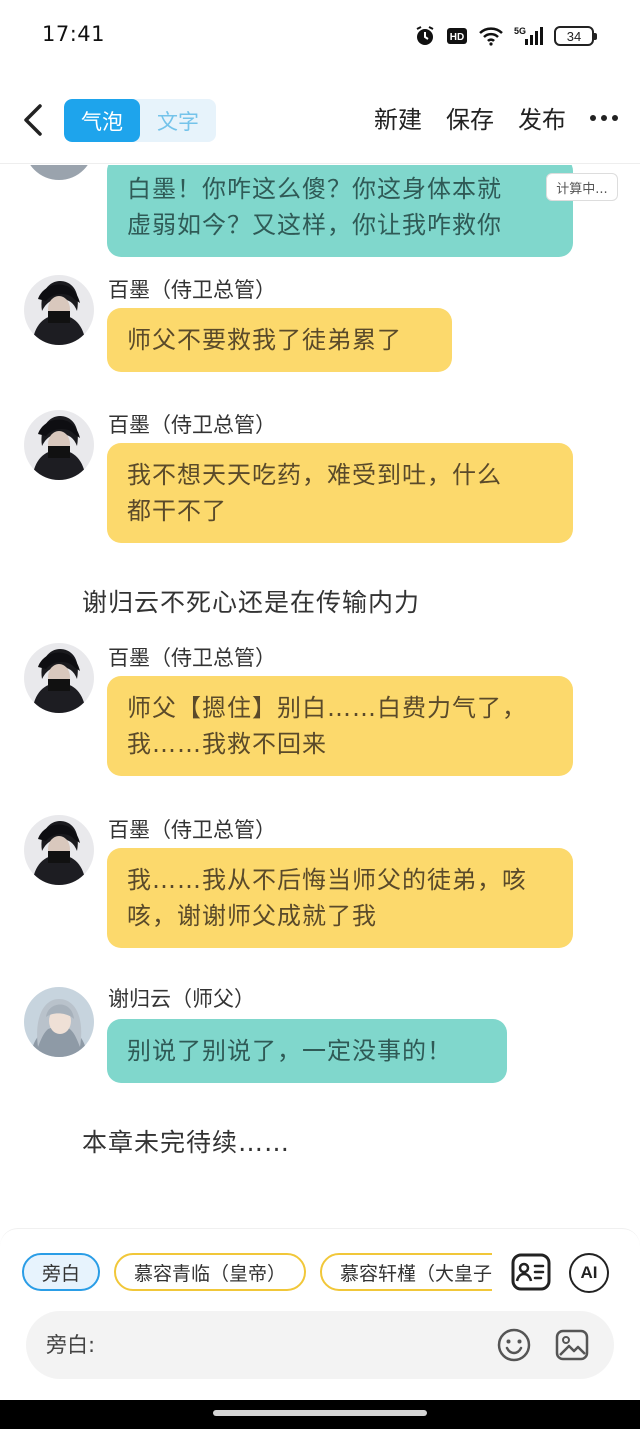 This screenshot has width=640, height=1429. What do you see at coordinates (102, 120) in the screenshot?
I see `tab-bubble: 气泡` at bounding box center [102, 120].